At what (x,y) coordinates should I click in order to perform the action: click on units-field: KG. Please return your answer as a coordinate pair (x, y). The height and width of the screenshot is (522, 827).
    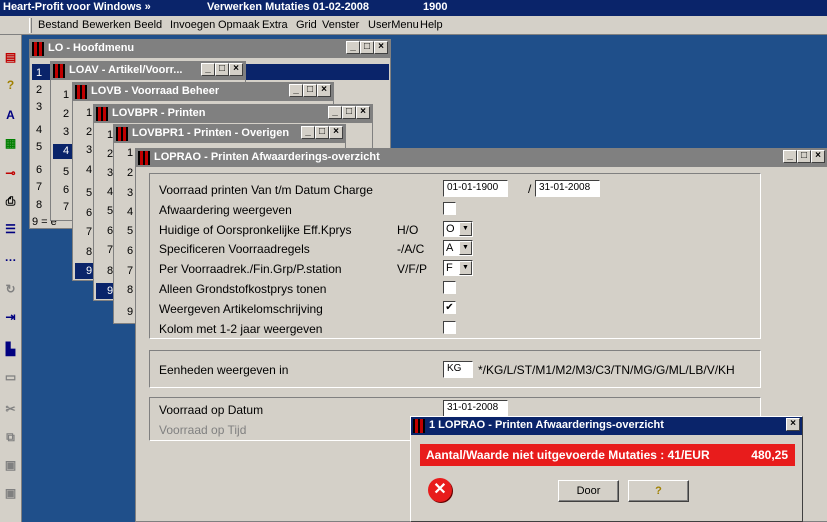
    Looking at the image, I should click on (458, 369).